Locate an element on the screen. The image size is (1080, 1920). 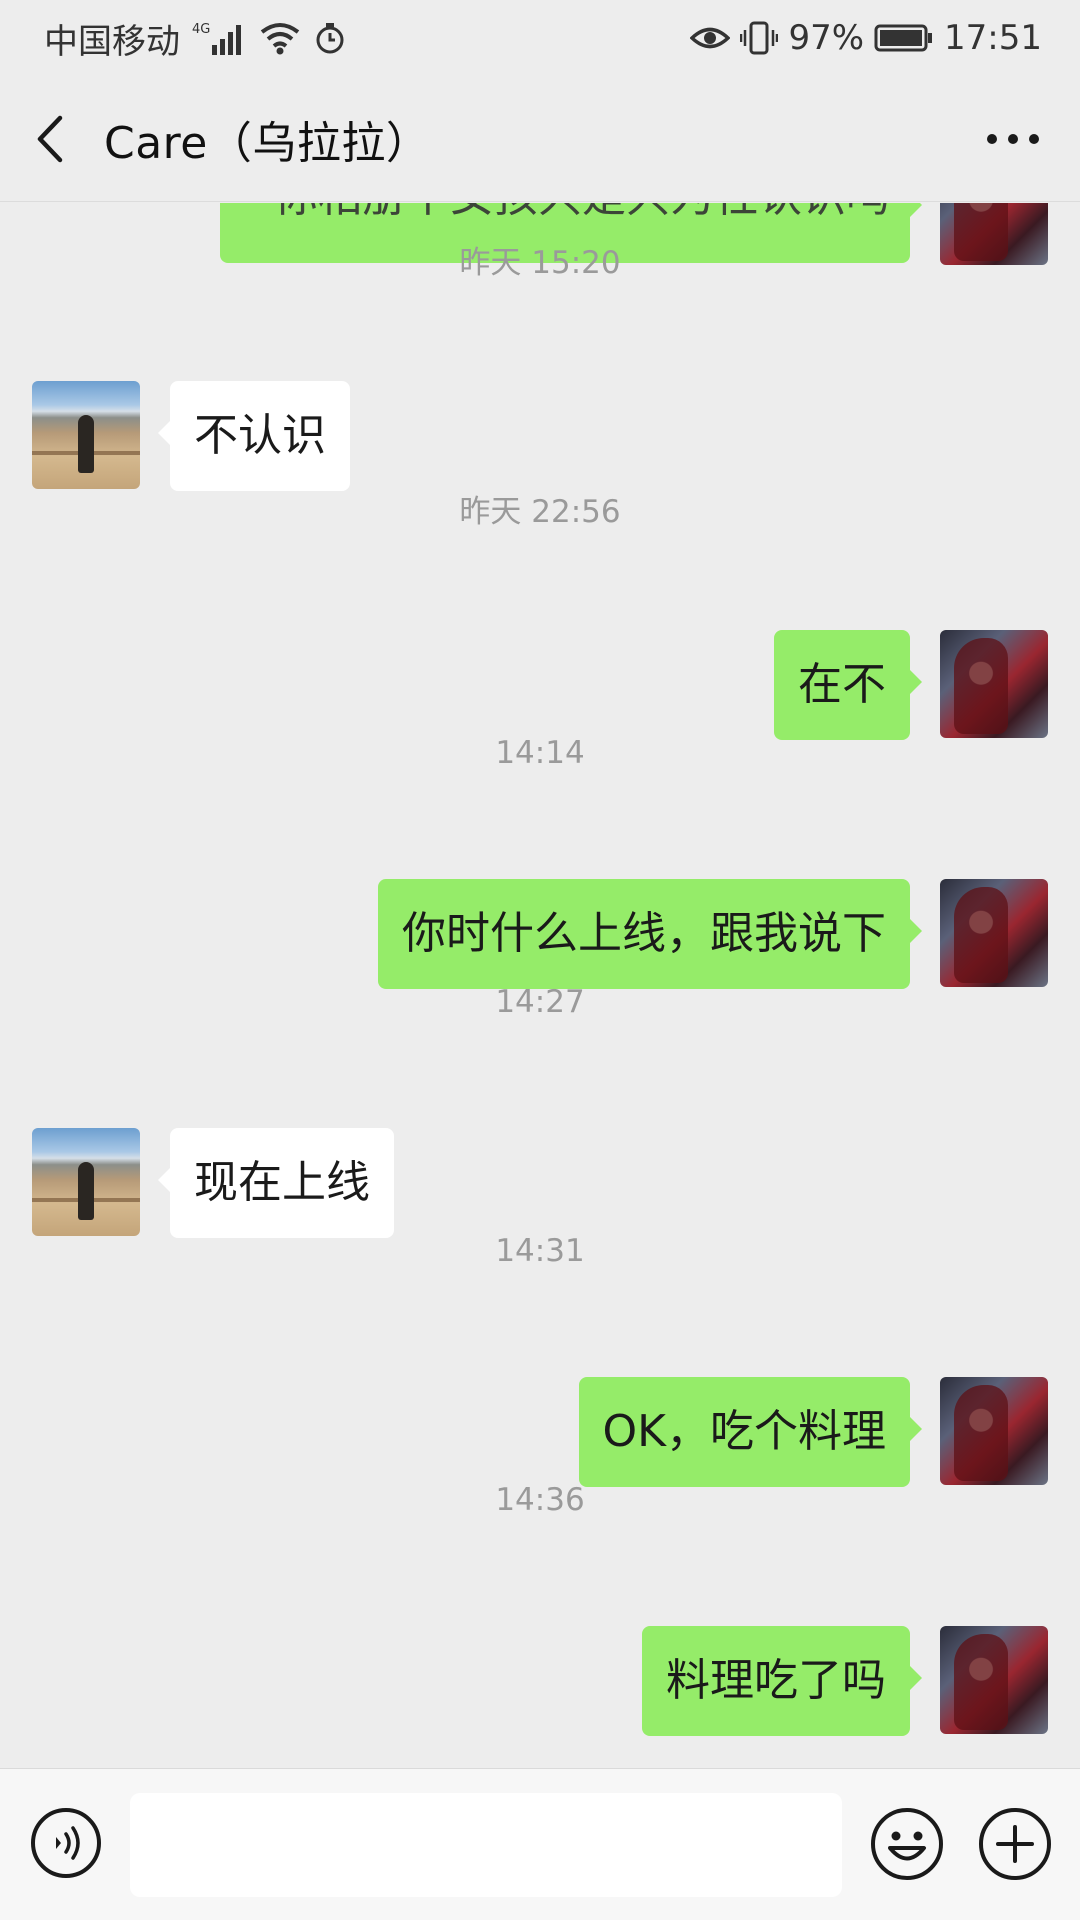
wifi-icon is located at coordinates (280, 38).